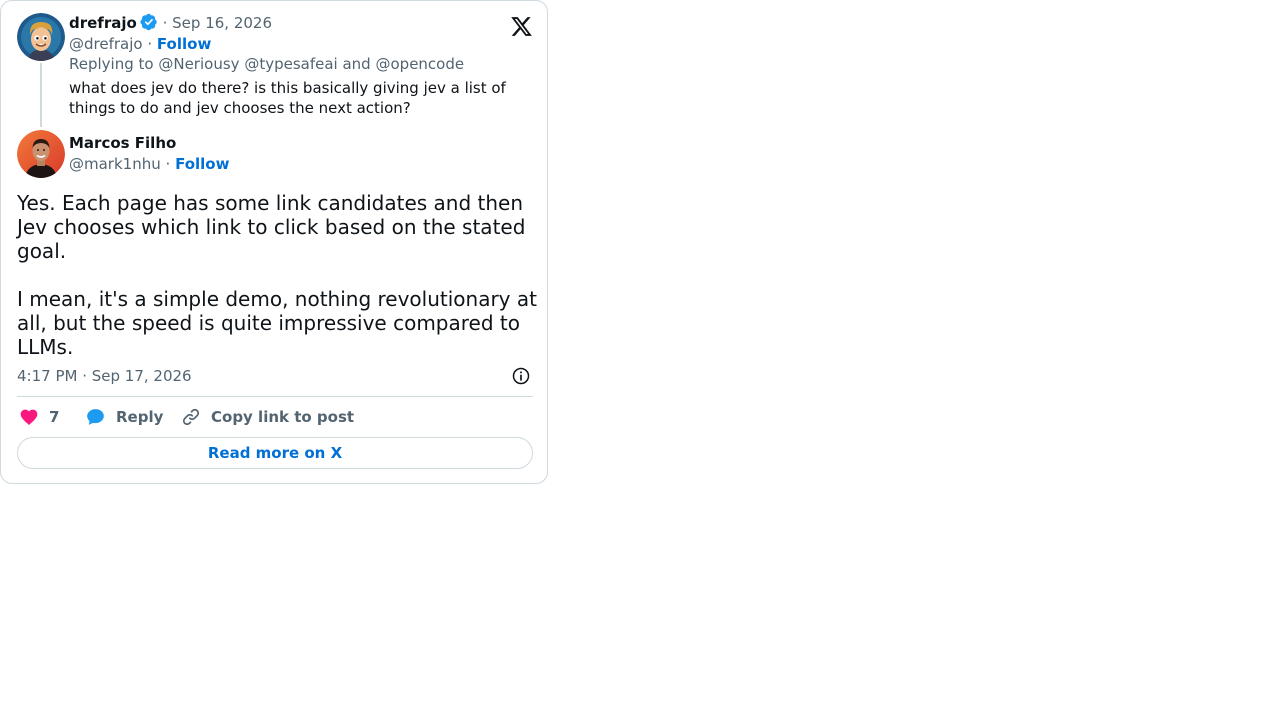 The image size is (1280, 720). Describe the element at coordinates (95, 417) in the screenshot. I see `speech-bubble-icon` at that location.